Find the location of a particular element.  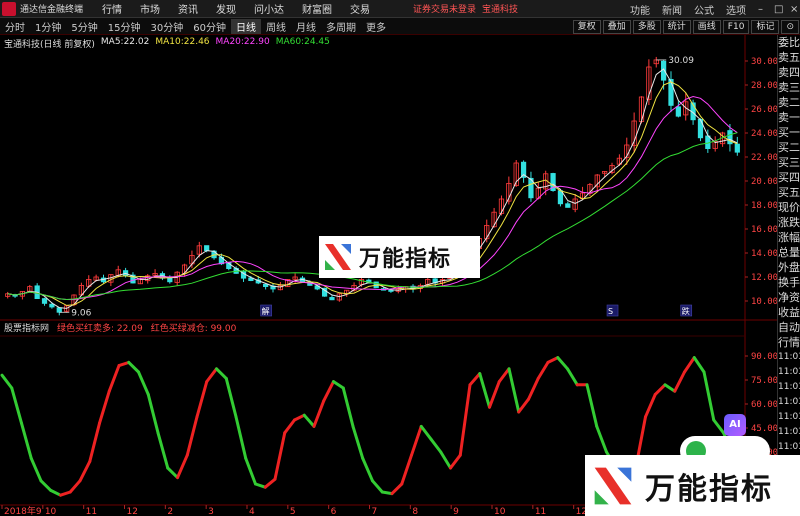

stock-tag: 宝通科技 is located at coordinates (500, 10).